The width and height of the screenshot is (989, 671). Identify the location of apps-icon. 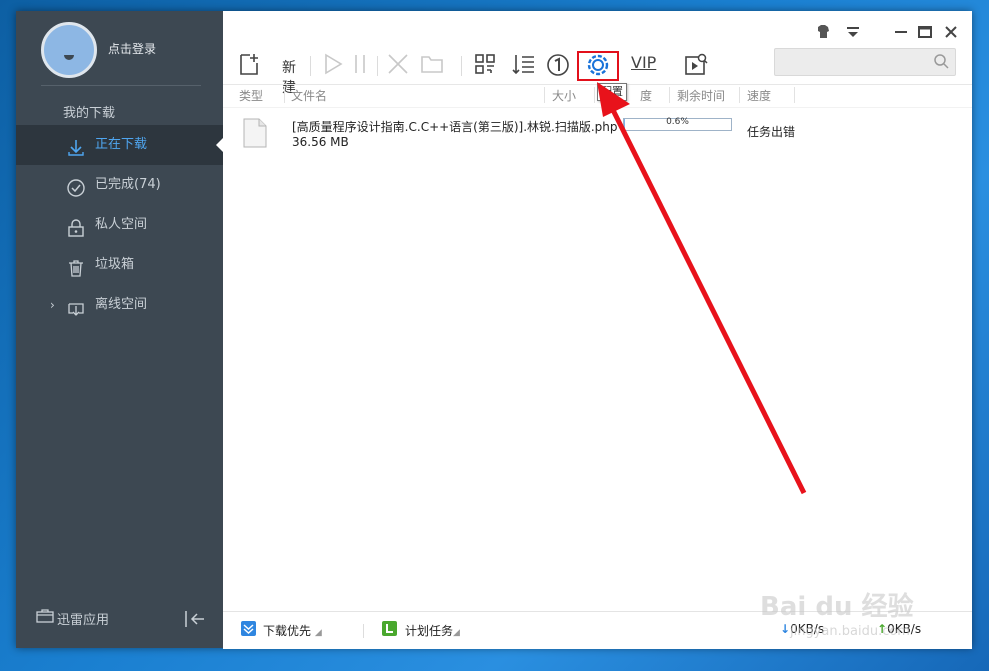
(45, 619).